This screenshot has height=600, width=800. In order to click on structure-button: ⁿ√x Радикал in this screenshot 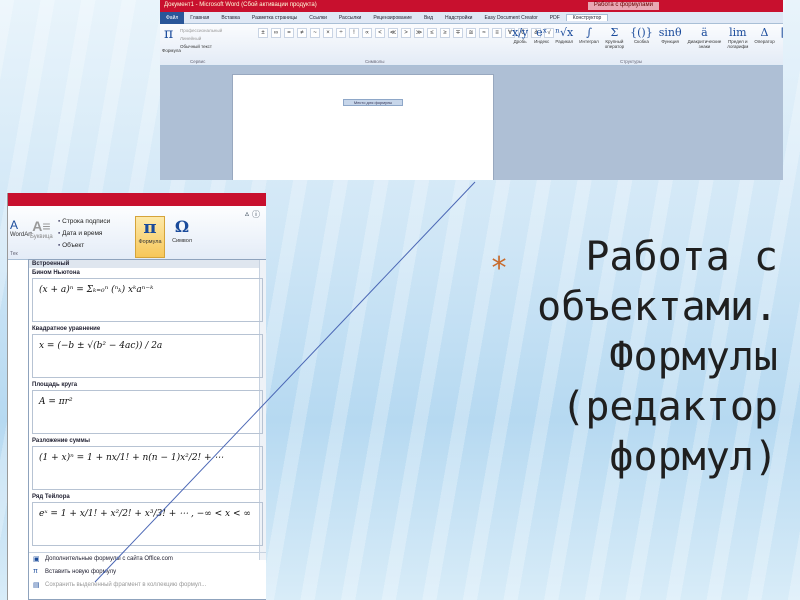, I will do `click(564, 37)`.